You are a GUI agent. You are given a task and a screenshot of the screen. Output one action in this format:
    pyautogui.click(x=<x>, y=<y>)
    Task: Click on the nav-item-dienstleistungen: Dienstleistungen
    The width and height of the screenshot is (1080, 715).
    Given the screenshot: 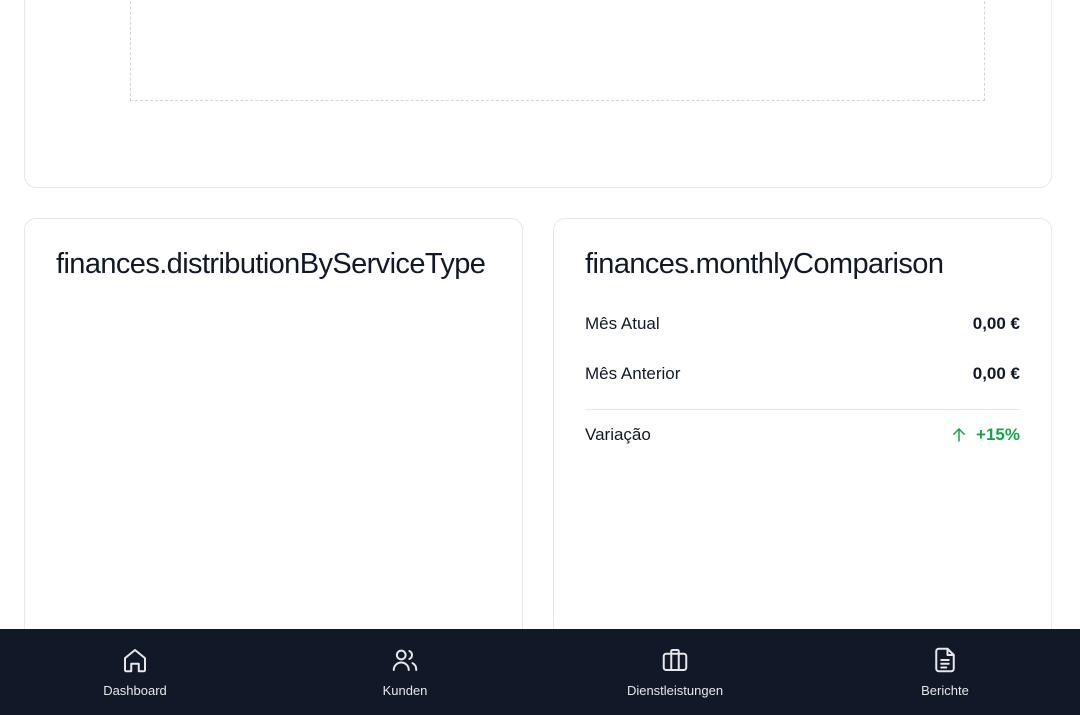 What is the action you would take?
    pyautogui.click(x=675, y=672)
    